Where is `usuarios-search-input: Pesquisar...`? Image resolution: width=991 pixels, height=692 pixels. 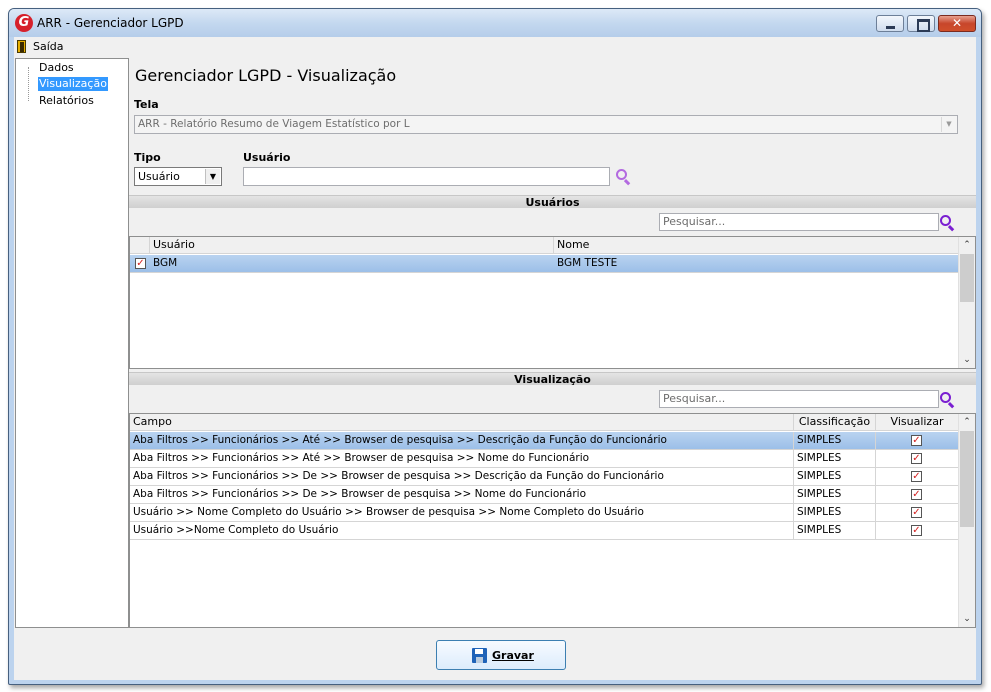 usuarios-search-input: Pesquisar... is located at coordinates (799, 222).